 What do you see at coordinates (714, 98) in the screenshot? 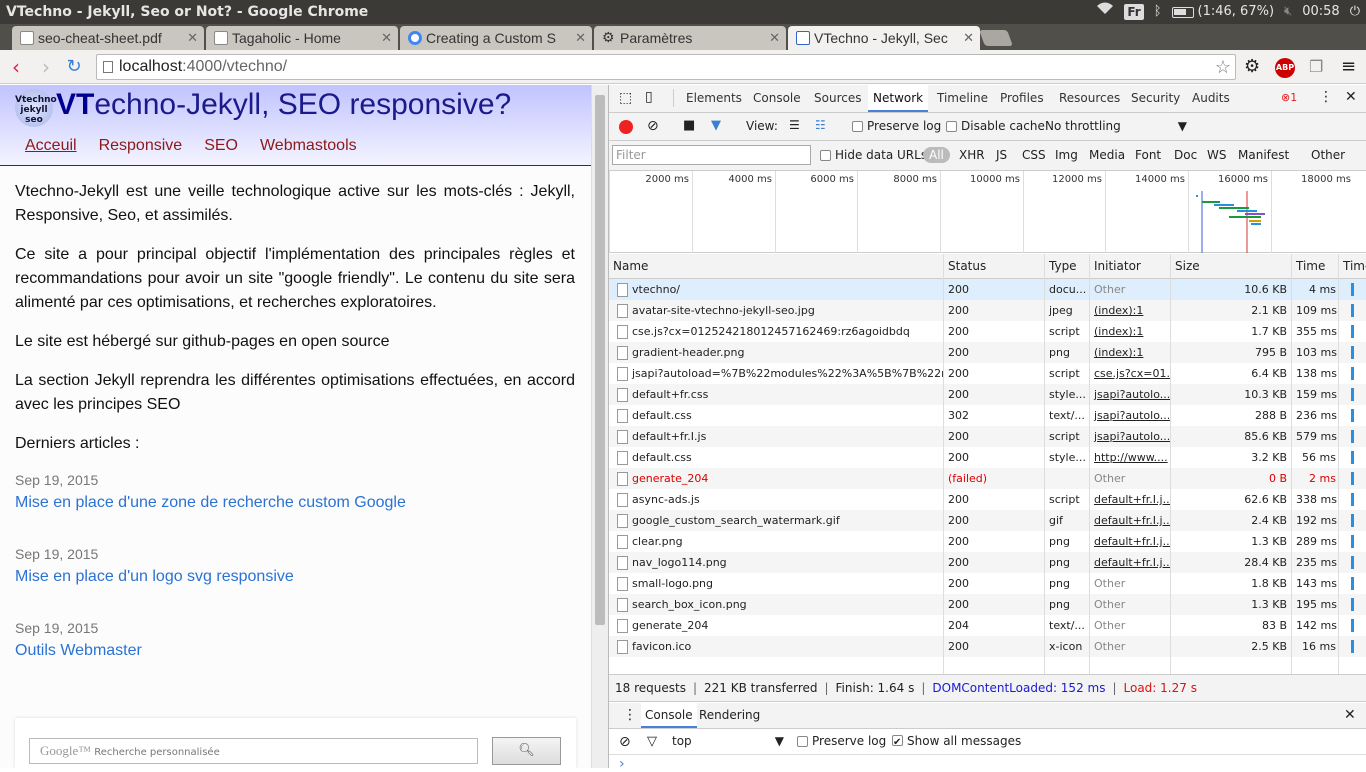
I see `tab-elements: Elements` at bounding box center [714, 98].